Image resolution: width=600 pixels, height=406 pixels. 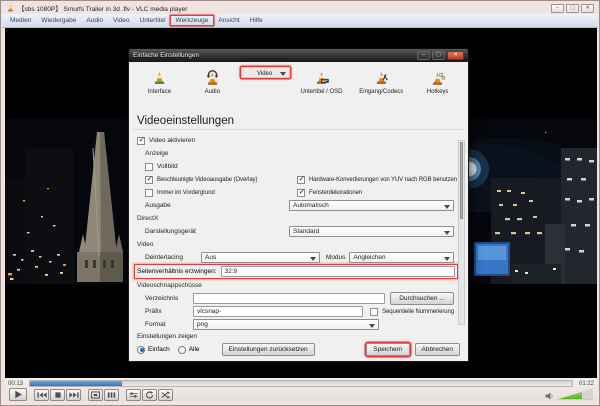 I want to click on tab-label: Hotkeys, so click(x=437, y=92).